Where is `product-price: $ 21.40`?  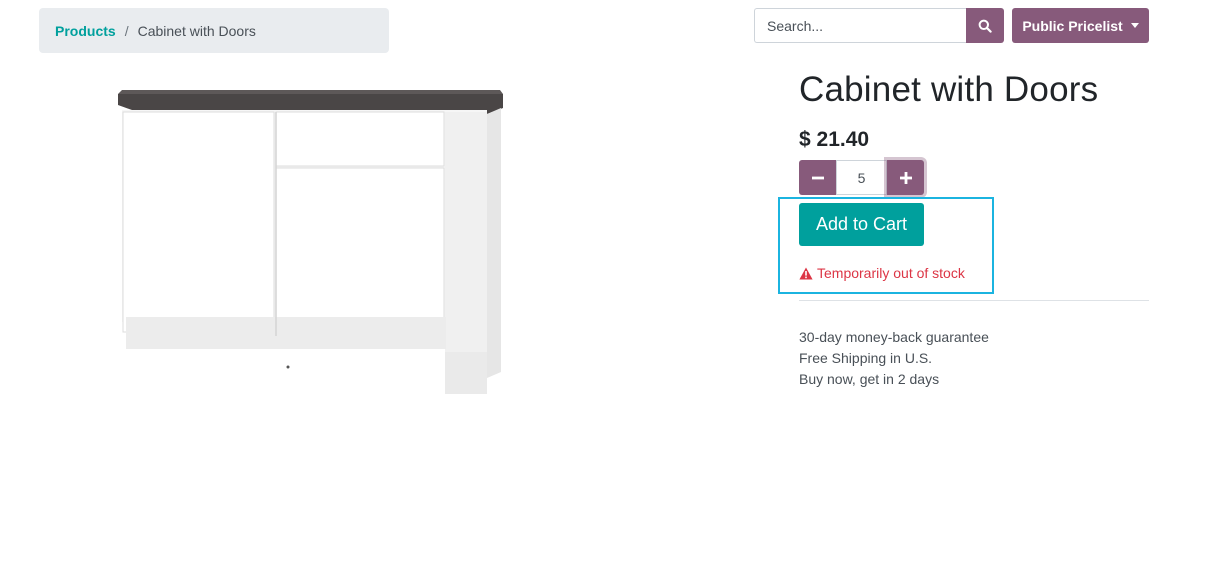
product-price: $ 21.40 is located at coordinates (834, 139).